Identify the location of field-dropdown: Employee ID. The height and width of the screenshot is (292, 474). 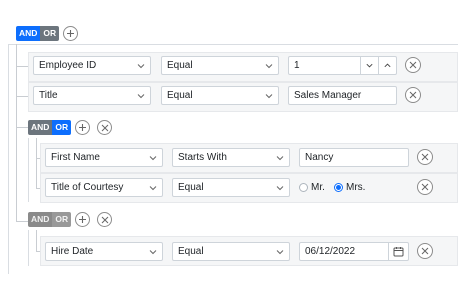
(92, 65).